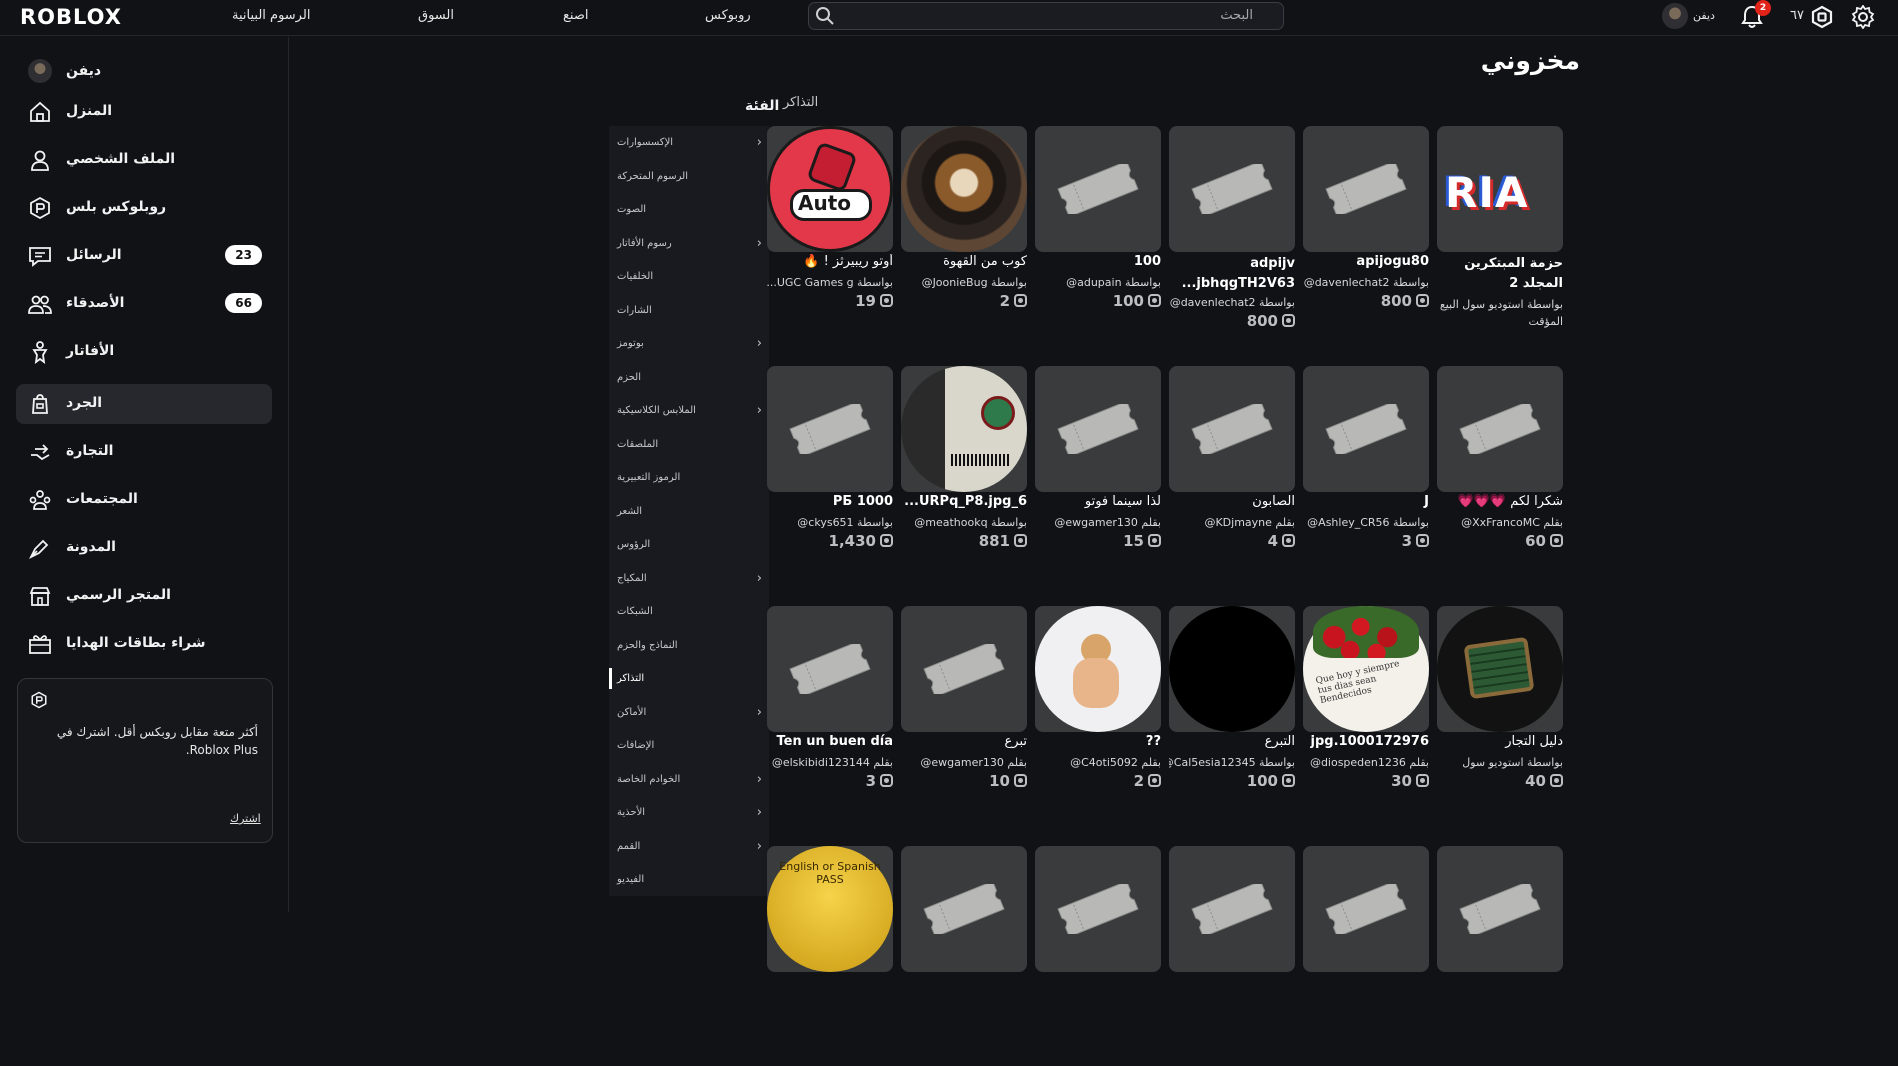 This screenshot has height=1066, width=1898. Describe the element at coordinates (71, 17) in the screenshot. I see `roblox-logo: ROBLOX` at that location.